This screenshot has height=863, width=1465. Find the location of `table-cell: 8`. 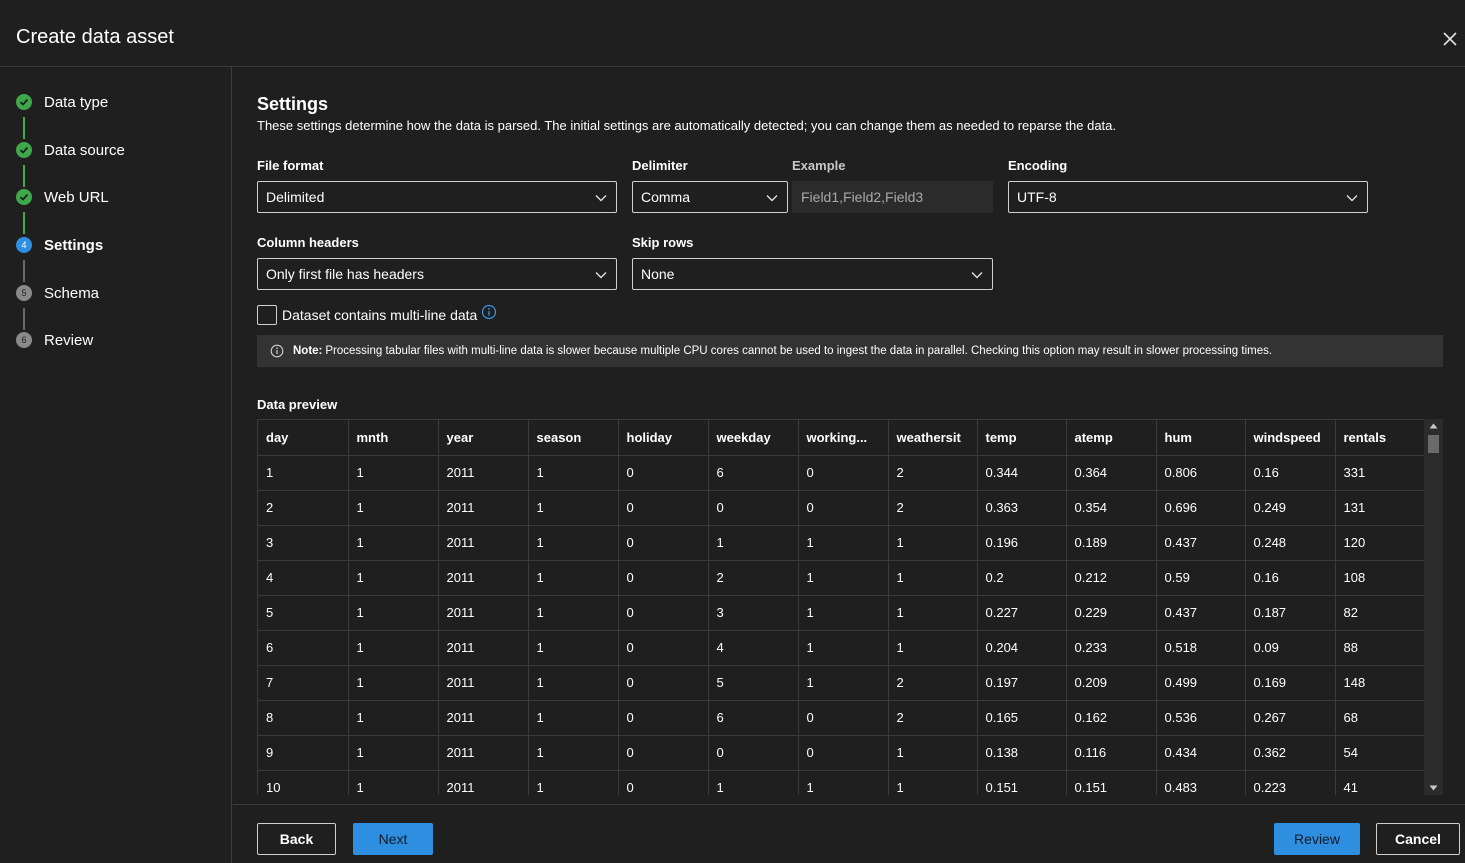

table-cell: 8 is located at coordinates (303, 718).